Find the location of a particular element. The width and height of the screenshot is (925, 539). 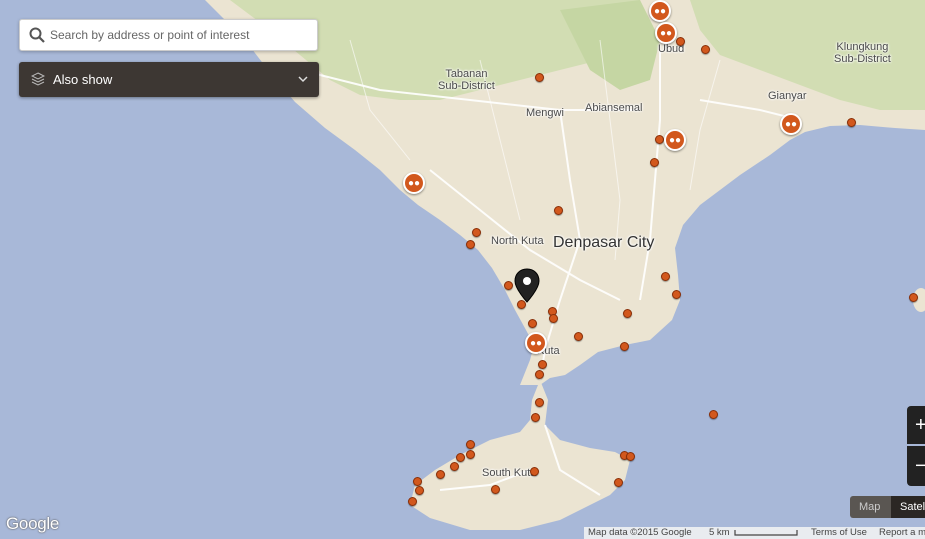

place-label-klungkung: Klungkung Sub-District is located at coordinates (862, 53).